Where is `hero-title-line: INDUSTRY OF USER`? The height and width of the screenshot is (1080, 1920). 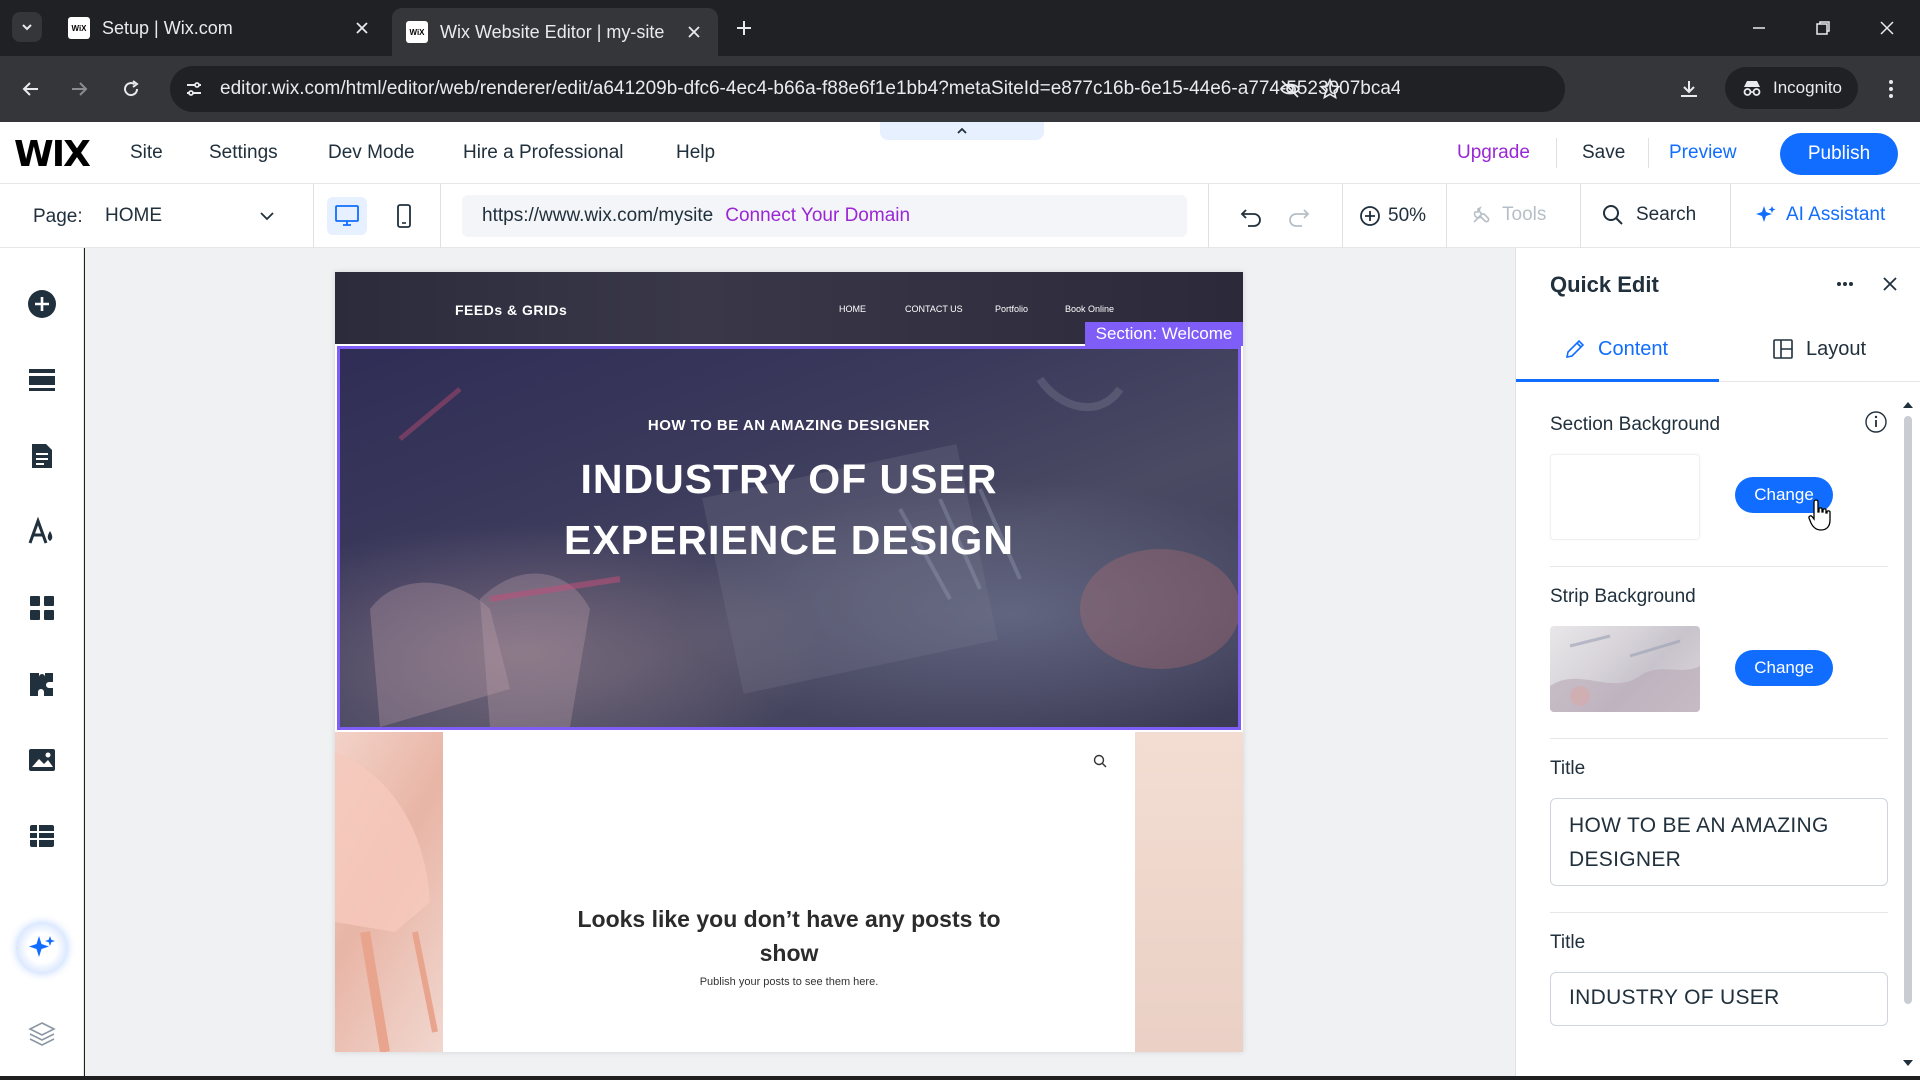 hero-title-line: INDUSTRY OF USER is located at coordinates (789, 479).